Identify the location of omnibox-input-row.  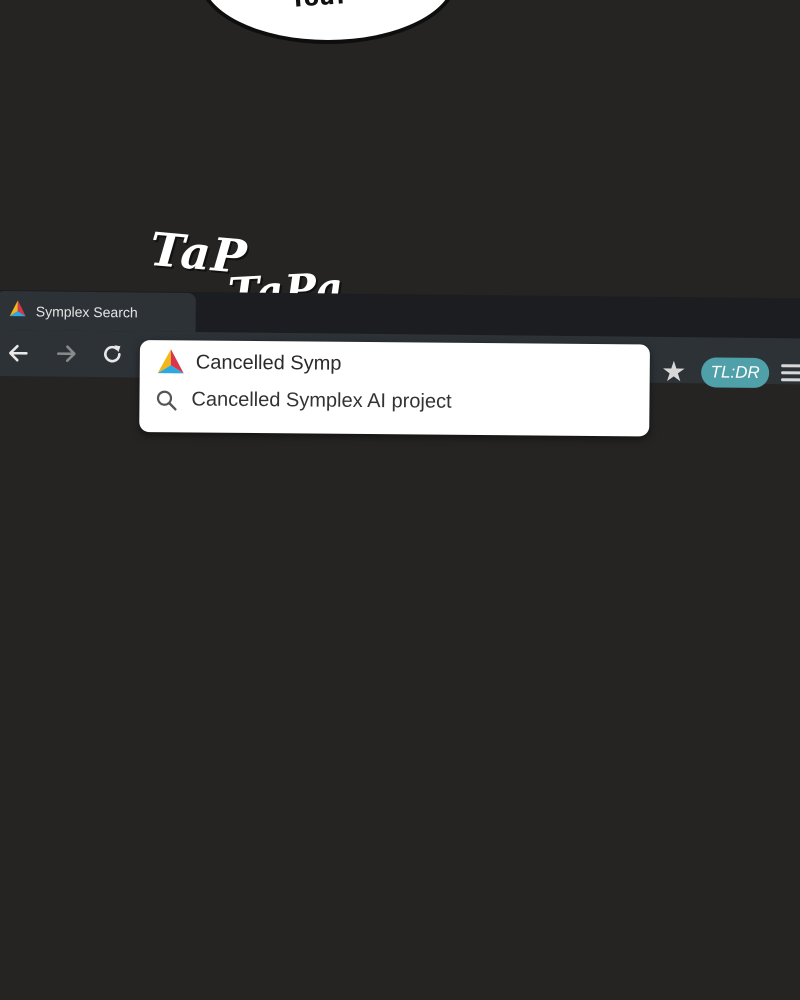
(326, 363).